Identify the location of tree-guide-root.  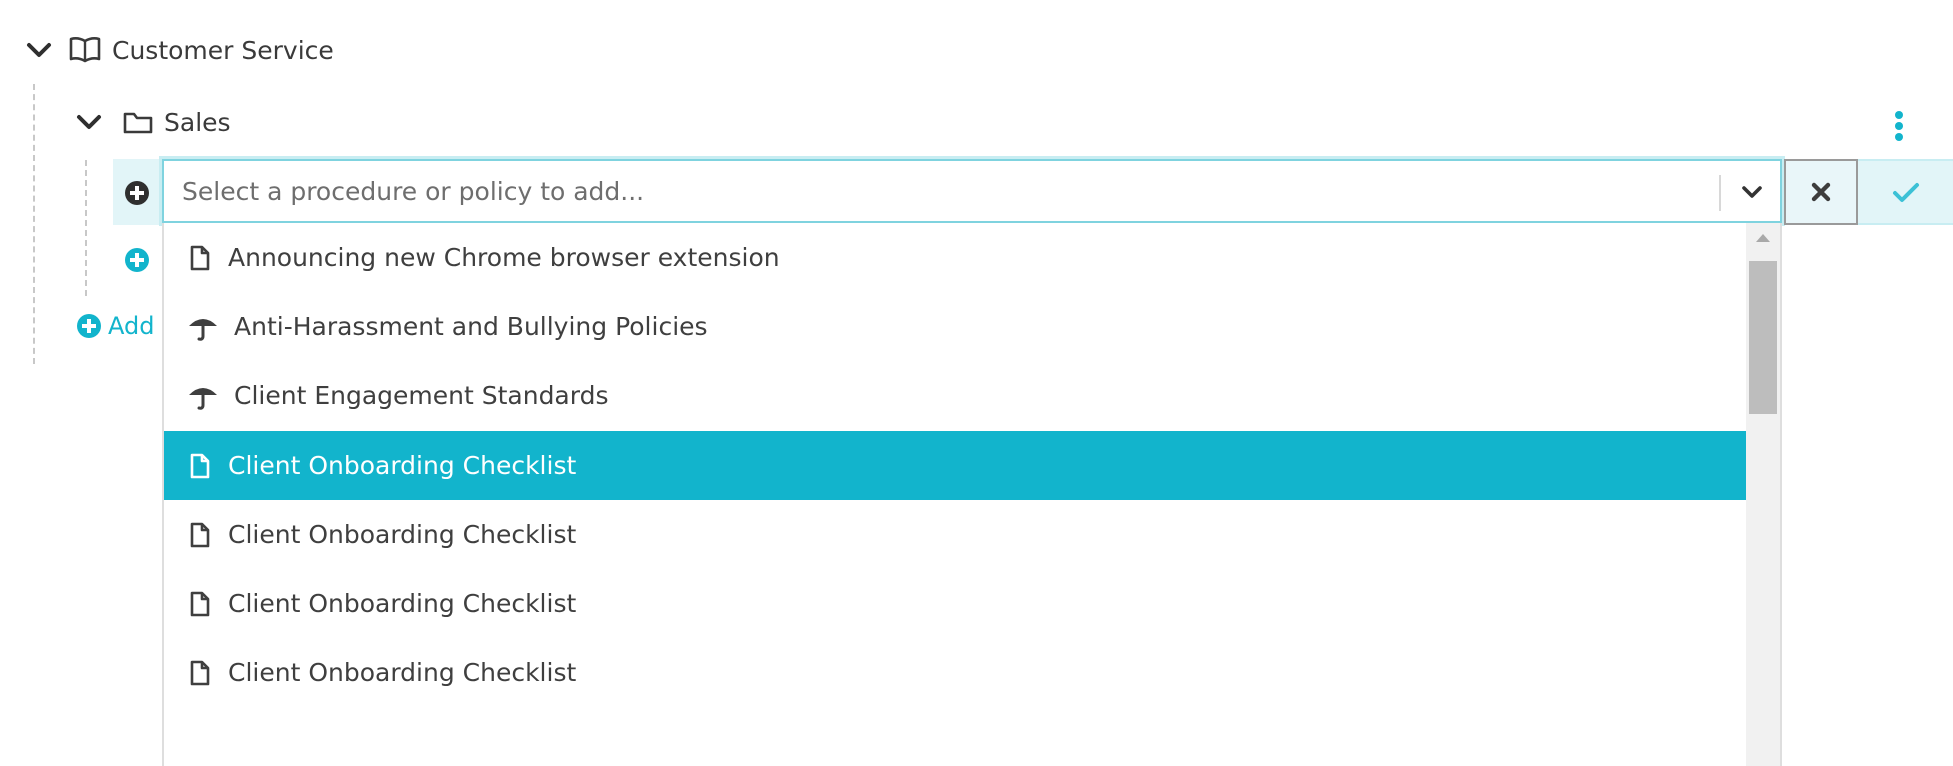
(34, 224).